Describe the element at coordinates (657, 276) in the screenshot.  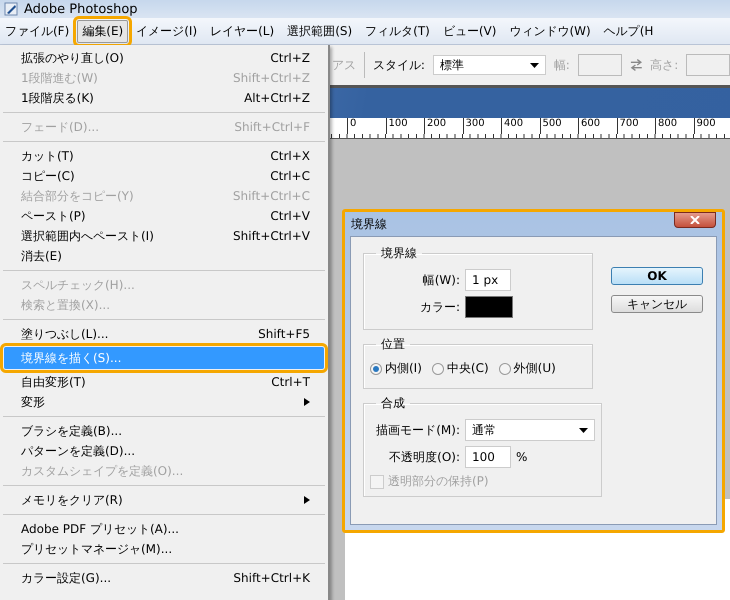
I see `dialog-button: OK` at that location.